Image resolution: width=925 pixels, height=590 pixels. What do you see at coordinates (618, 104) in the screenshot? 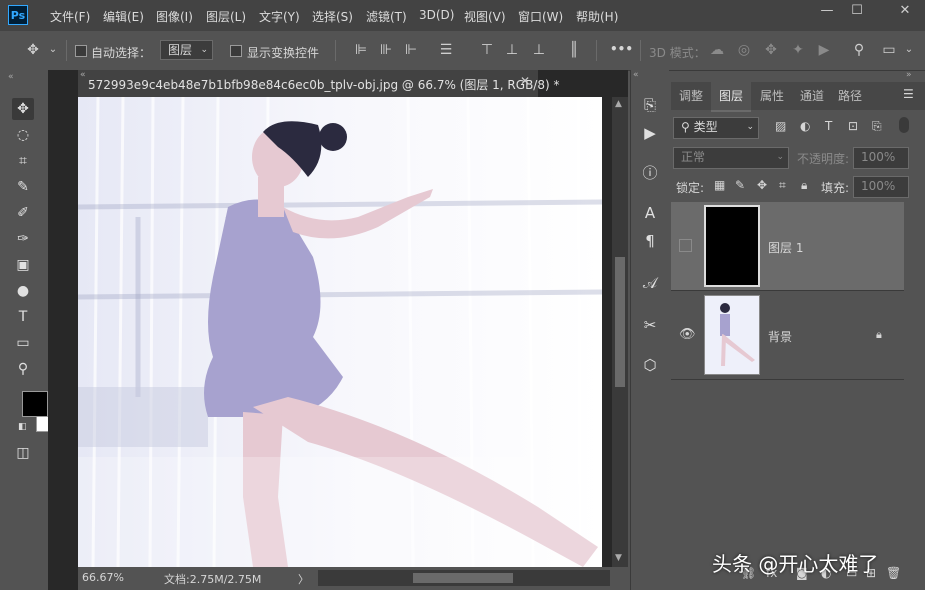
I see `scroll-up-icon: ▲` at bounding box center [618, 104].